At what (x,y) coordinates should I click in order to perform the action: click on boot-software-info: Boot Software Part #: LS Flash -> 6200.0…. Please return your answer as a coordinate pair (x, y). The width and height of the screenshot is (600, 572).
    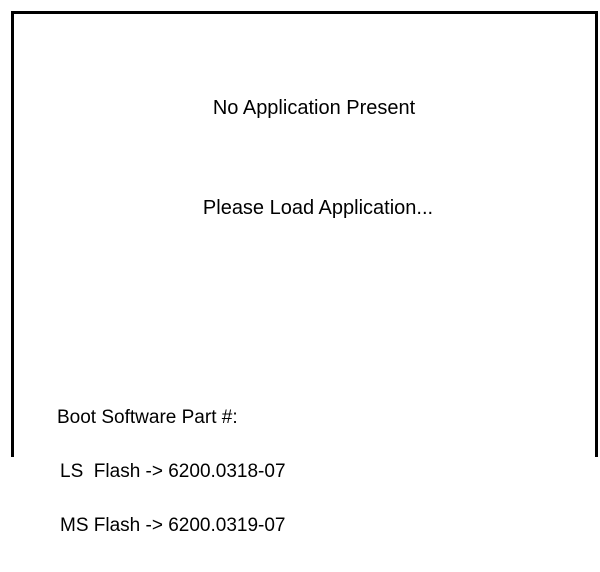
    Looking at the image, I should click on (171, 472).